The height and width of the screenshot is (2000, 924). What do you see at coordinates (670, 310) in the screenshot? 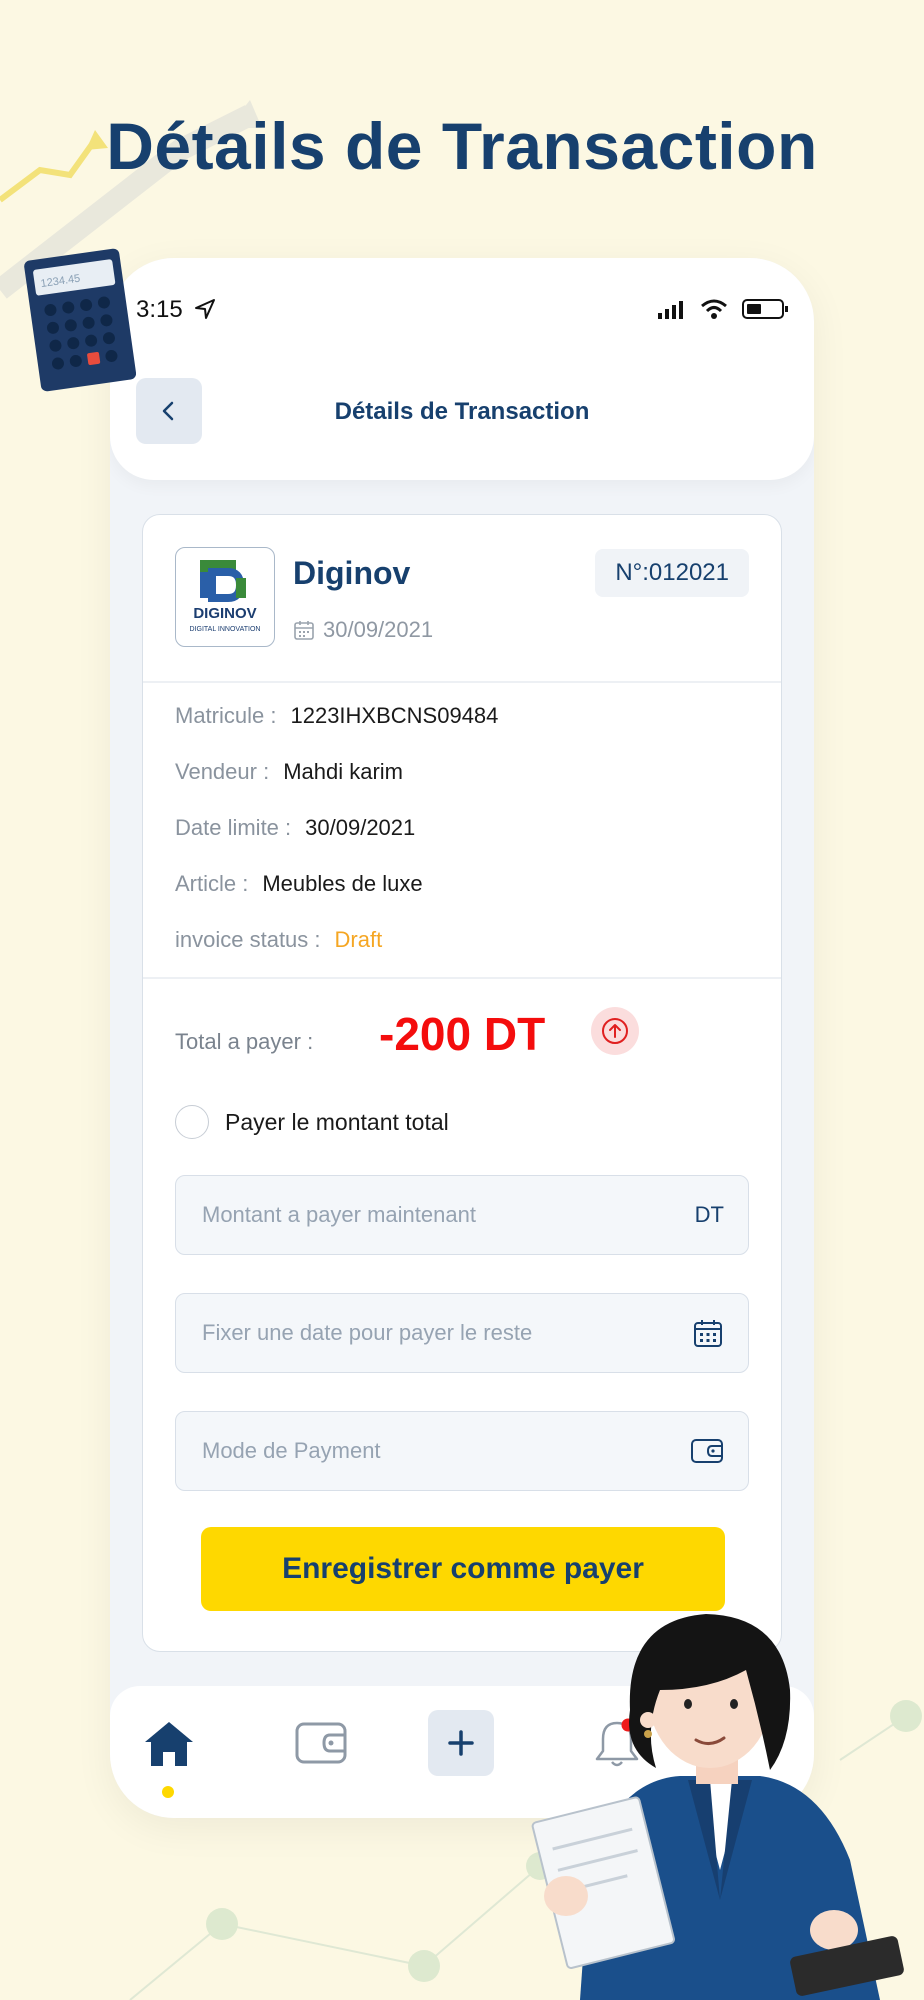
I see `signal-icon` at bounding box center [670, 310].